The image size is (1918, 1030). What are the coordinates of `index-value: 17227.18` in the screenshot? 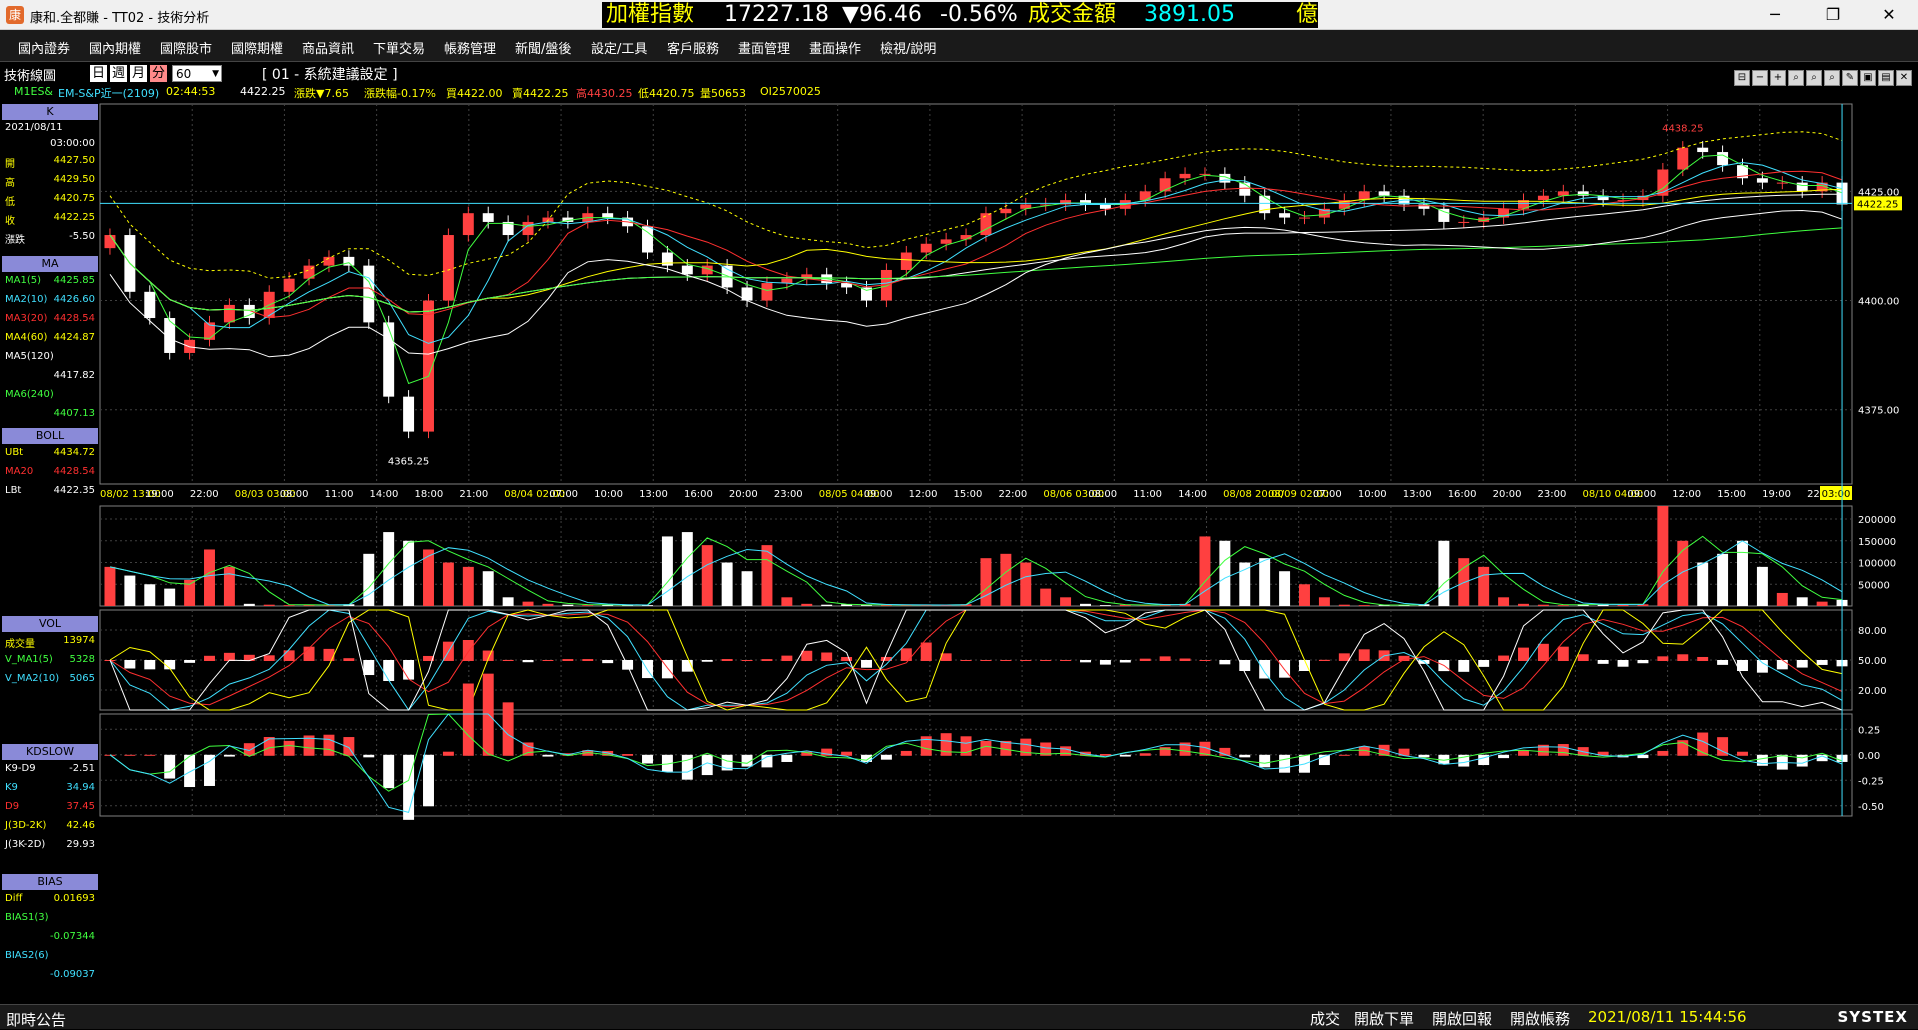 It's located at (776, 14).